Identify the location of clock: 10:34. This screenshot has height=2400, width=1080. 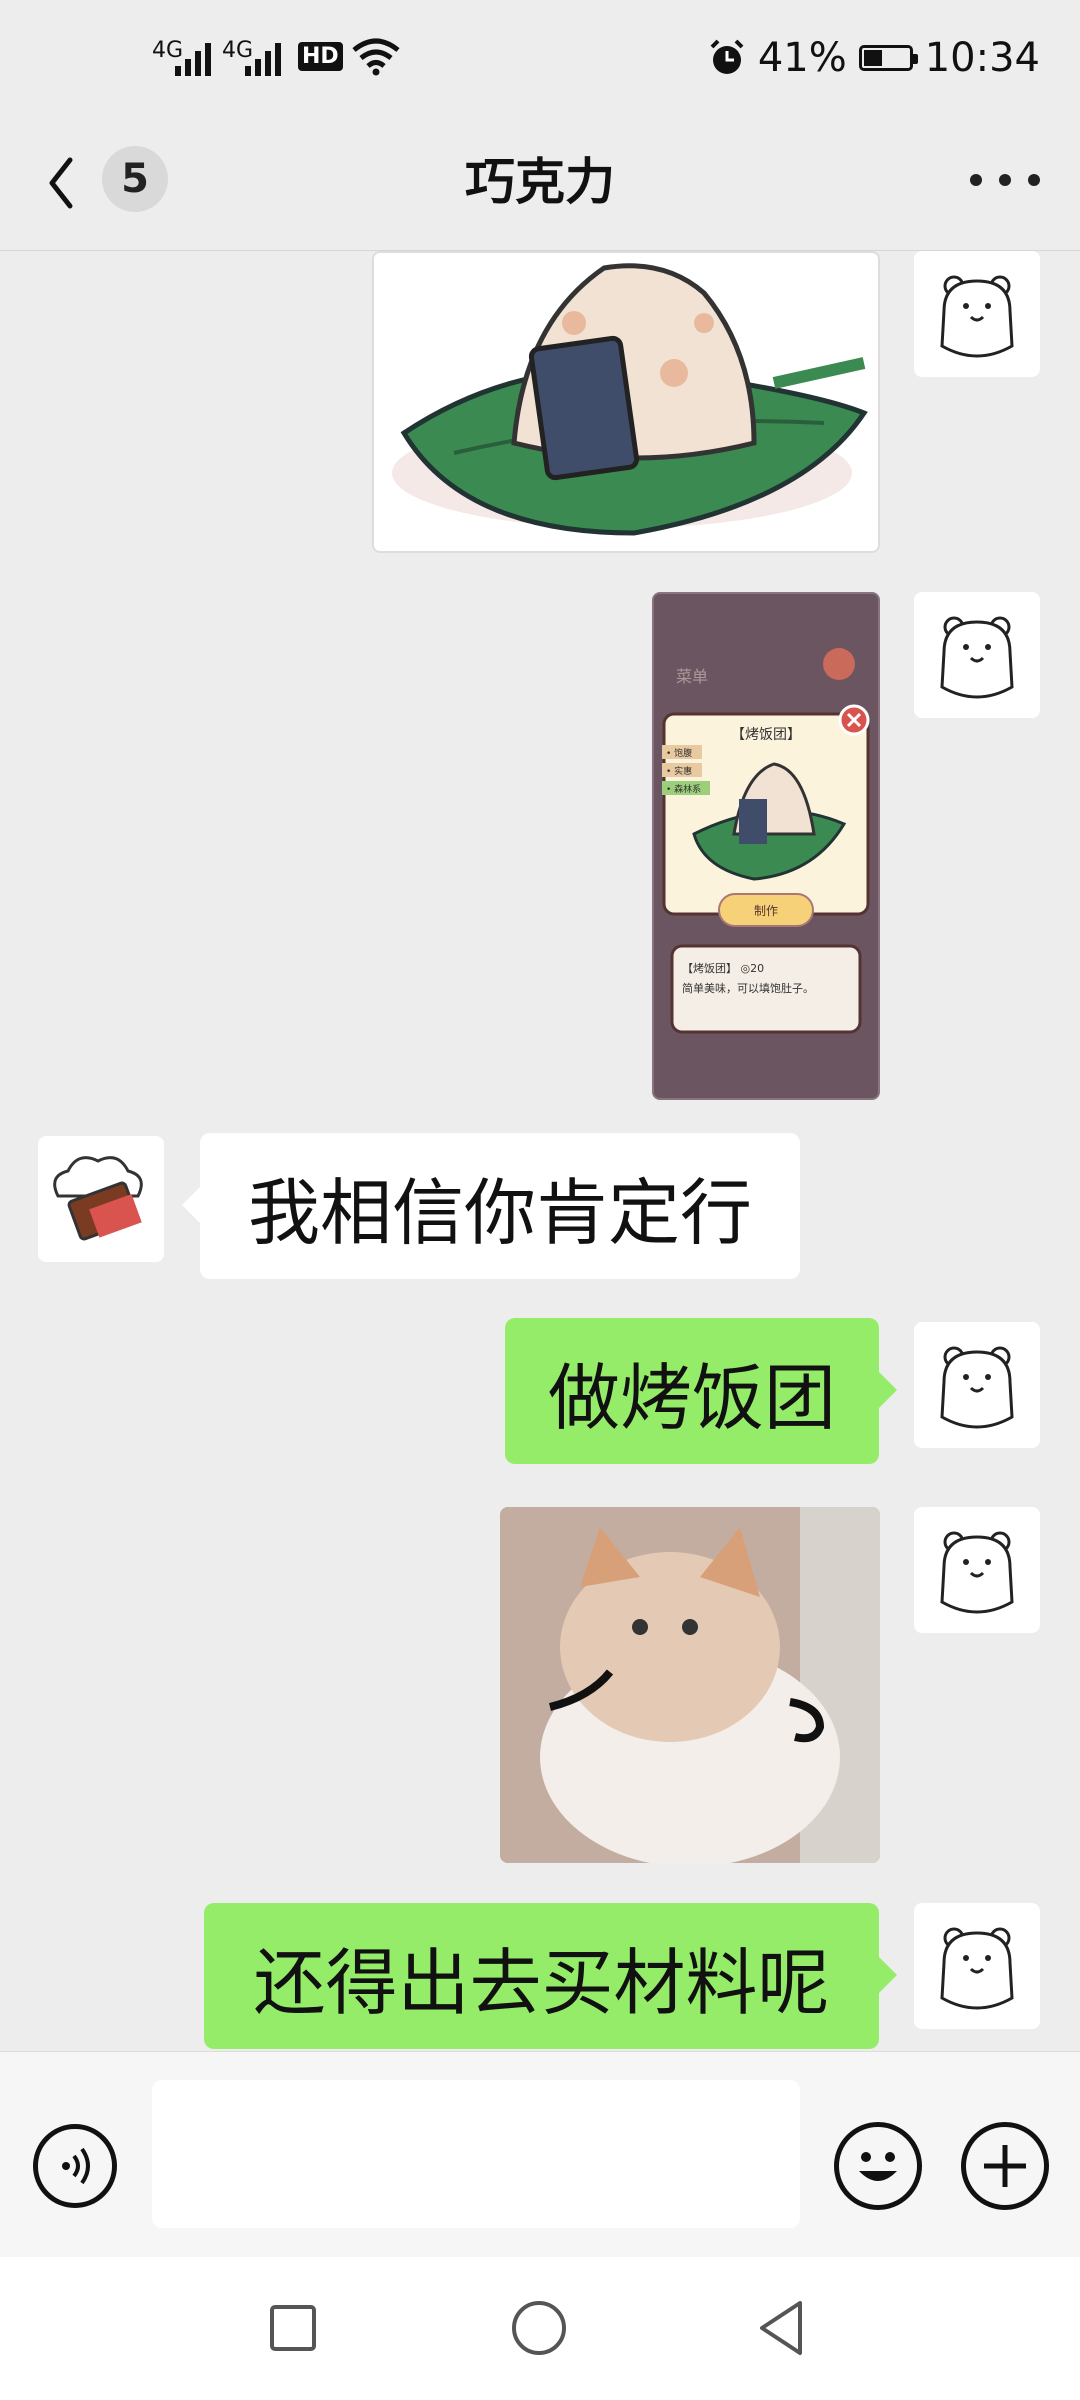
(982, 58).